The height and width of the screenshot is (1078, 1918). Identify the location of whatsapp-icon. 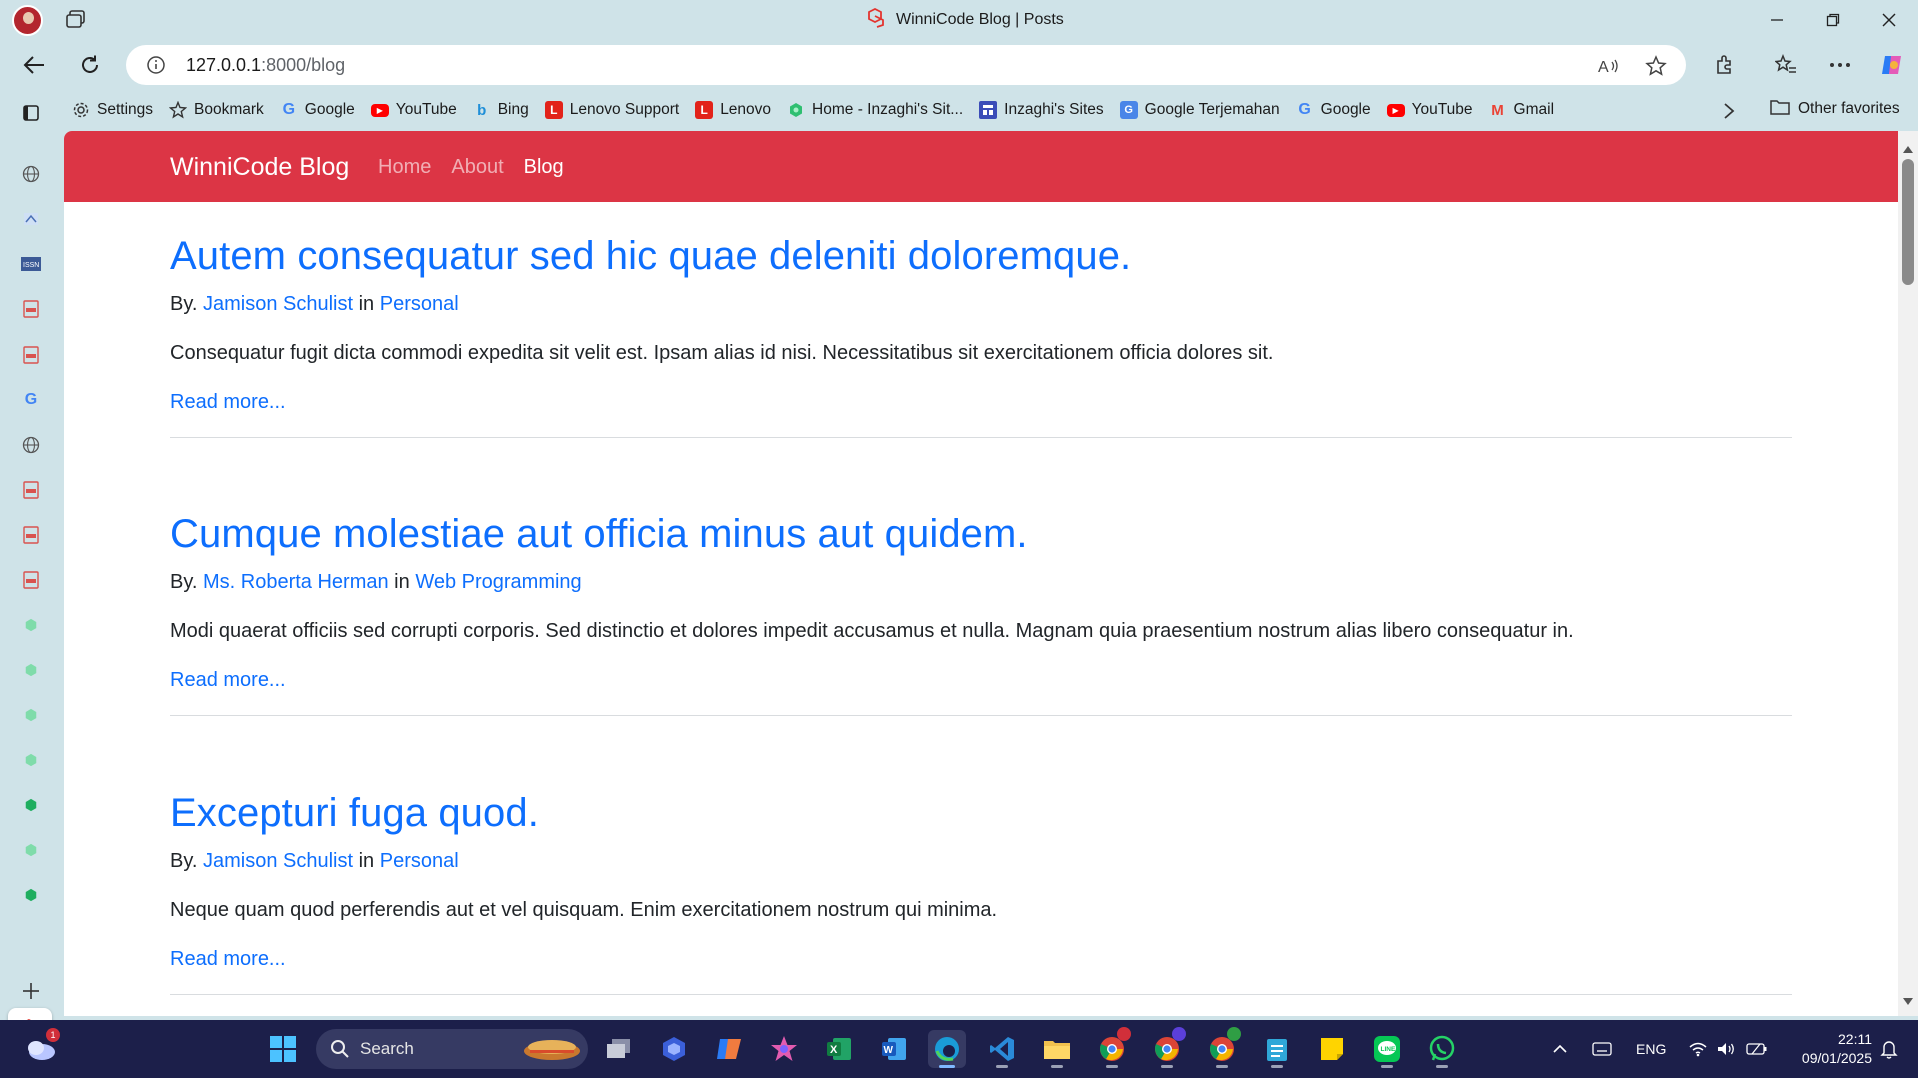
(1442, 1049).